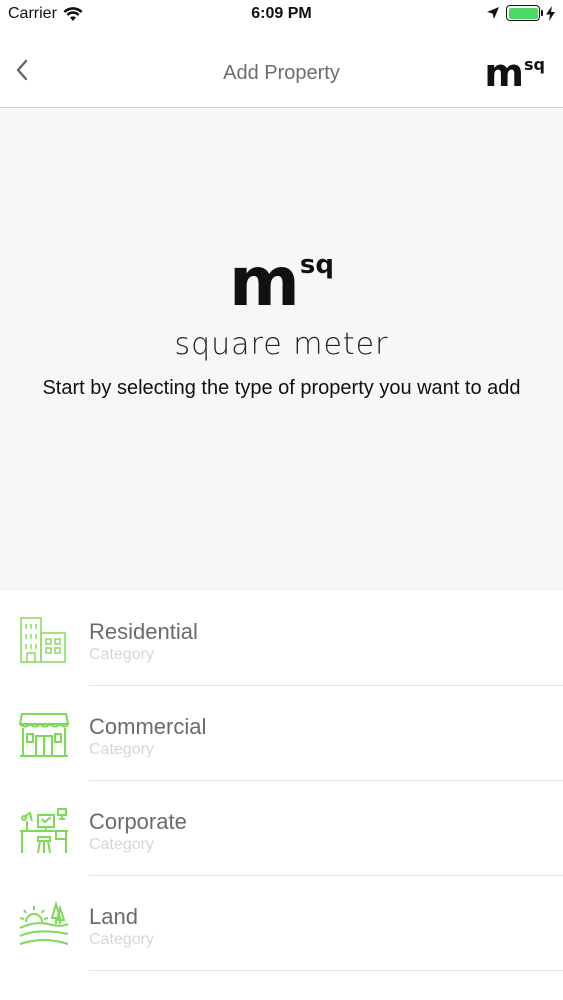 Image resolution: width=563 pixels, height=1000 pixels. I want to click on category-item-residential: Residential Category, so click(281, 638).